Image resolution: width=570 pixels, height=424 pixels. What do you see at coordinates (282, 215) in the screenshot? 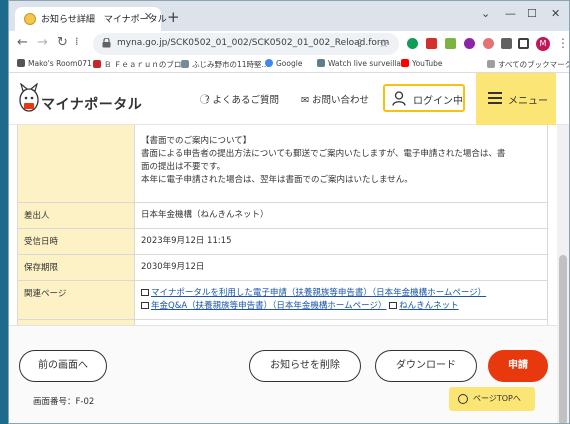
I see `sender-row: 差出人 日本年金機構（ねんきんネット）` at bounding box center [282, 215].